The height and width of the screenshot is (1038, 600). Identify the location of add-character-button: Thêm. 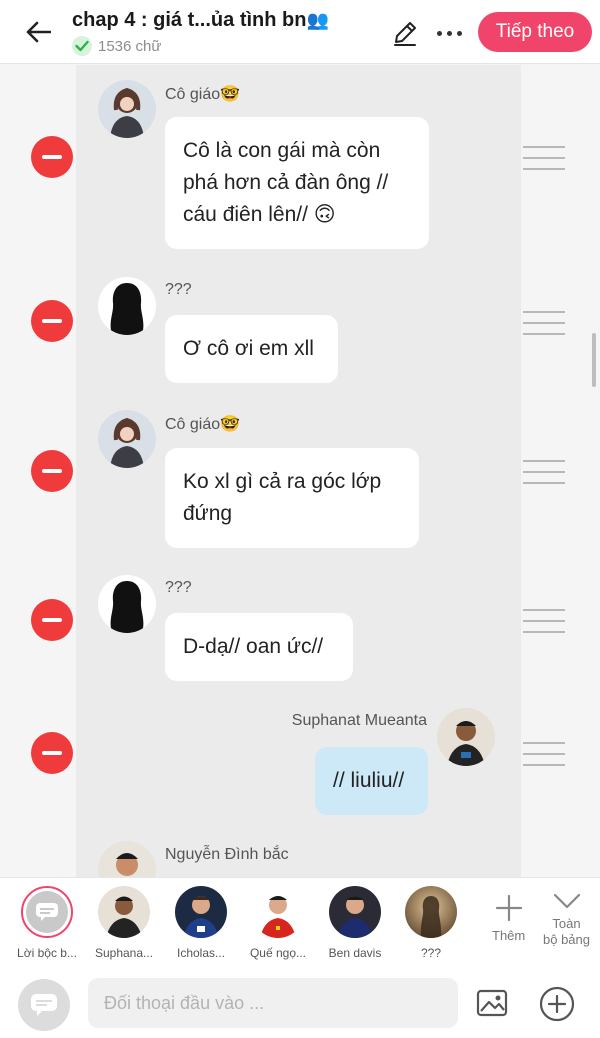
(508, 919).